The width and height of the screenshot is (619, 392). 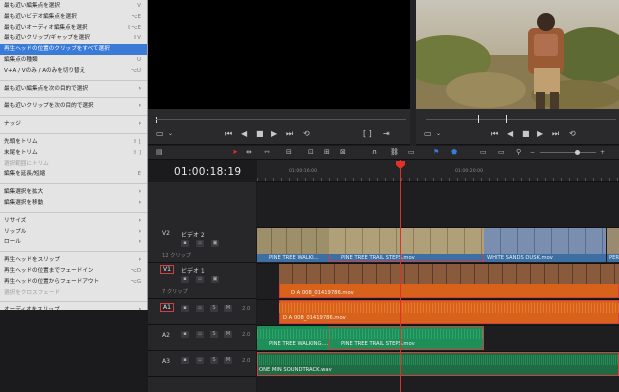 What do you see at coordinates (411, 152) in the screenshot?
I see `position-lock-icon: ▭` at bounding box center [411, 152].